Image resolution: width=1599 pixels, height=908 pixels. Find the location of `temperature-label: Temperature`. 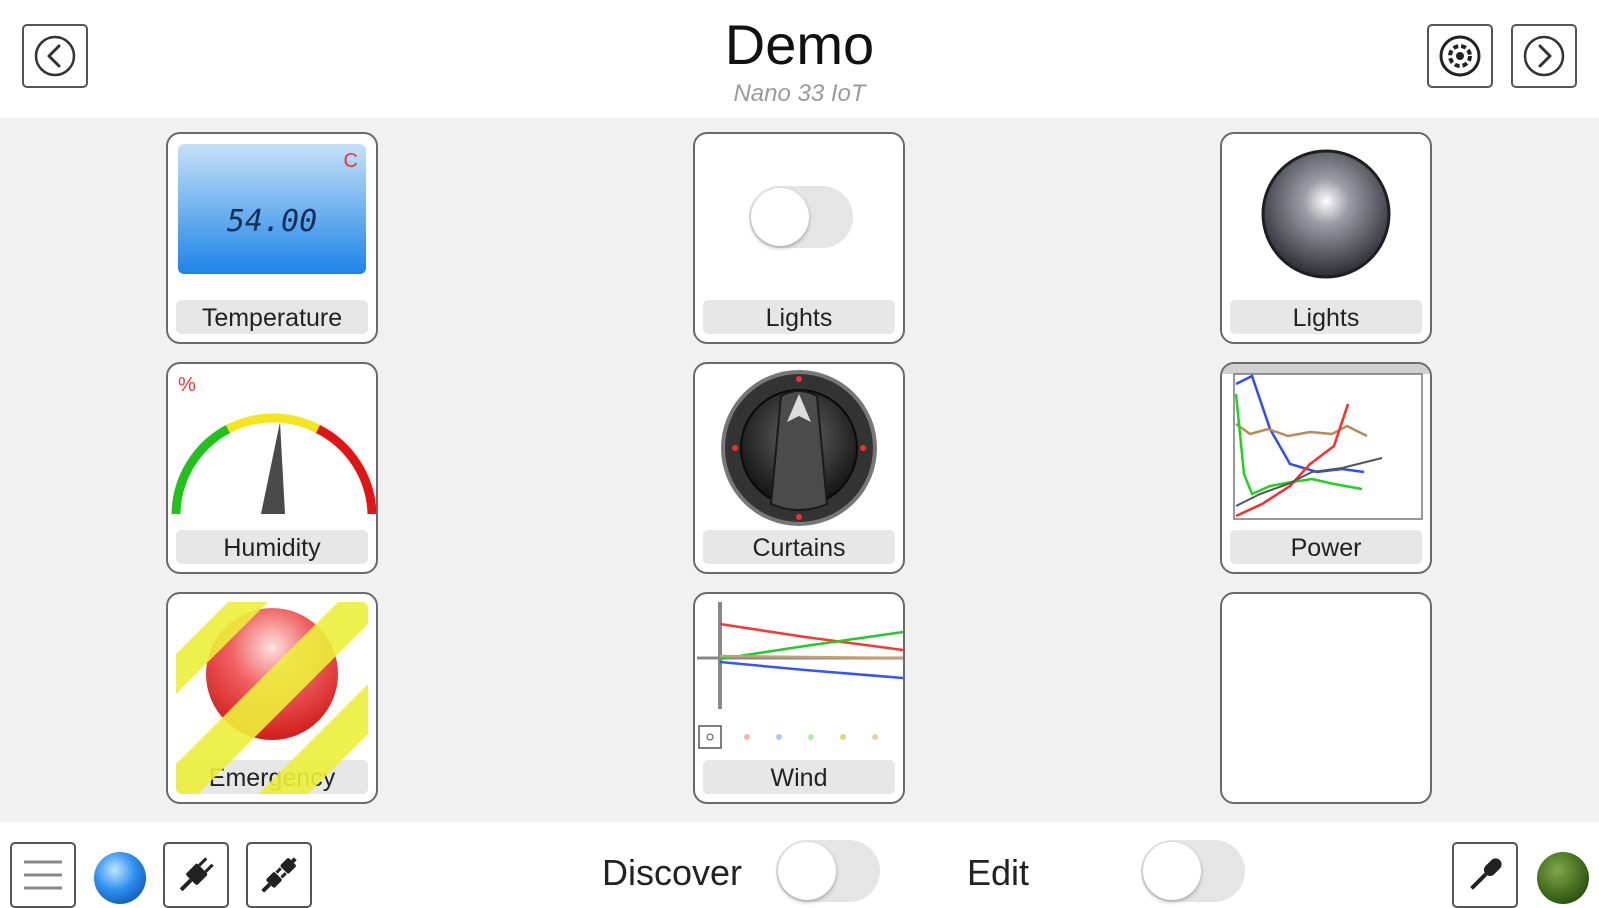

temperature-label: Temperature is located at coordinates (272, 317).